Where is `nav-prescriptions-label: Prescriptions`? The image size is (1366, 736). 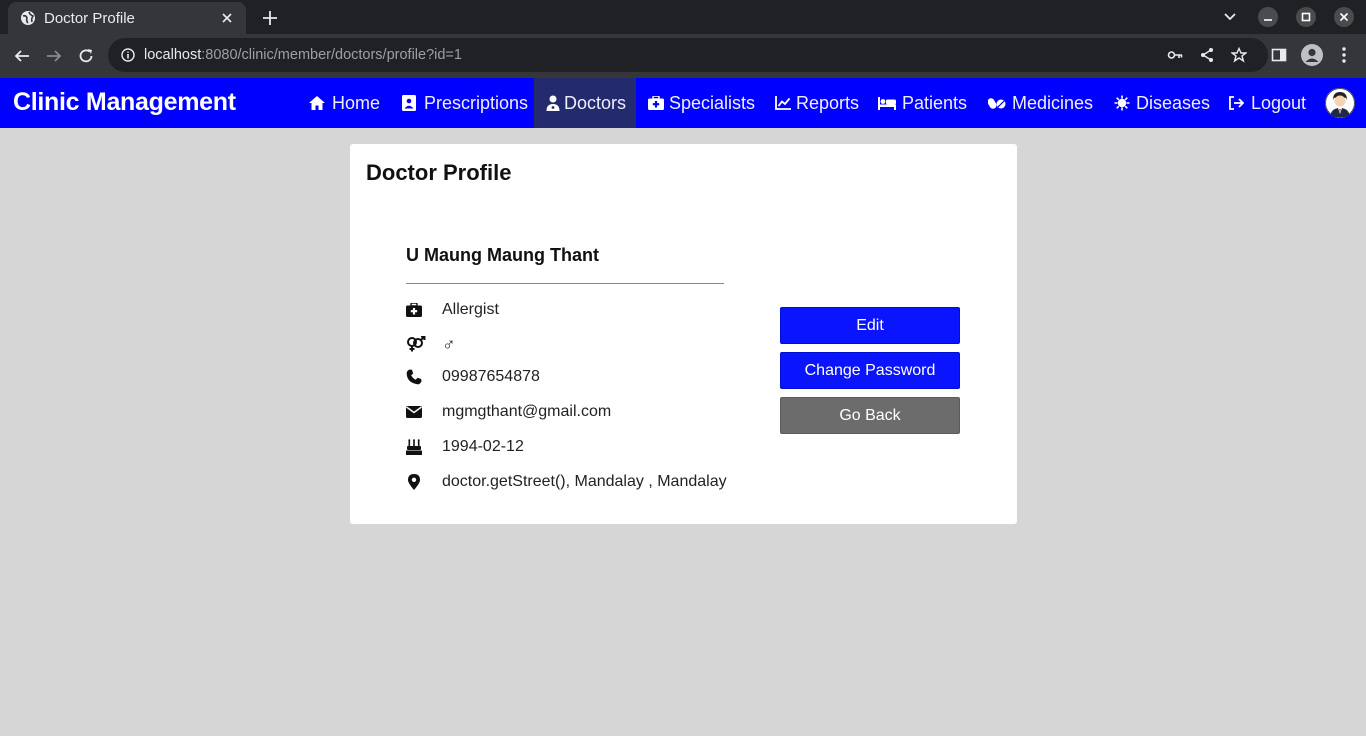
nav-prescriptions-label: Prescriptions is located at coordinates (476, 102).